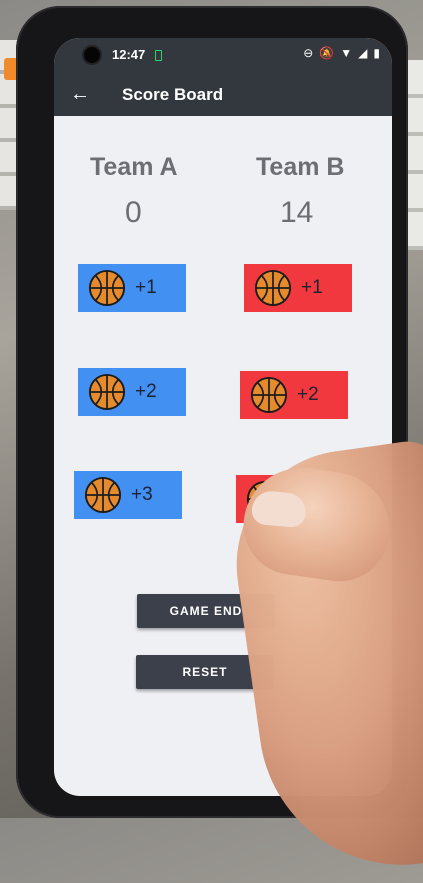 The width and height of the screenshot is (423, 883). What do you see at coordinates (327, 53) in the screenshot?
I see `bell-off-icon: 🔕` at bounding box center [327, 53].